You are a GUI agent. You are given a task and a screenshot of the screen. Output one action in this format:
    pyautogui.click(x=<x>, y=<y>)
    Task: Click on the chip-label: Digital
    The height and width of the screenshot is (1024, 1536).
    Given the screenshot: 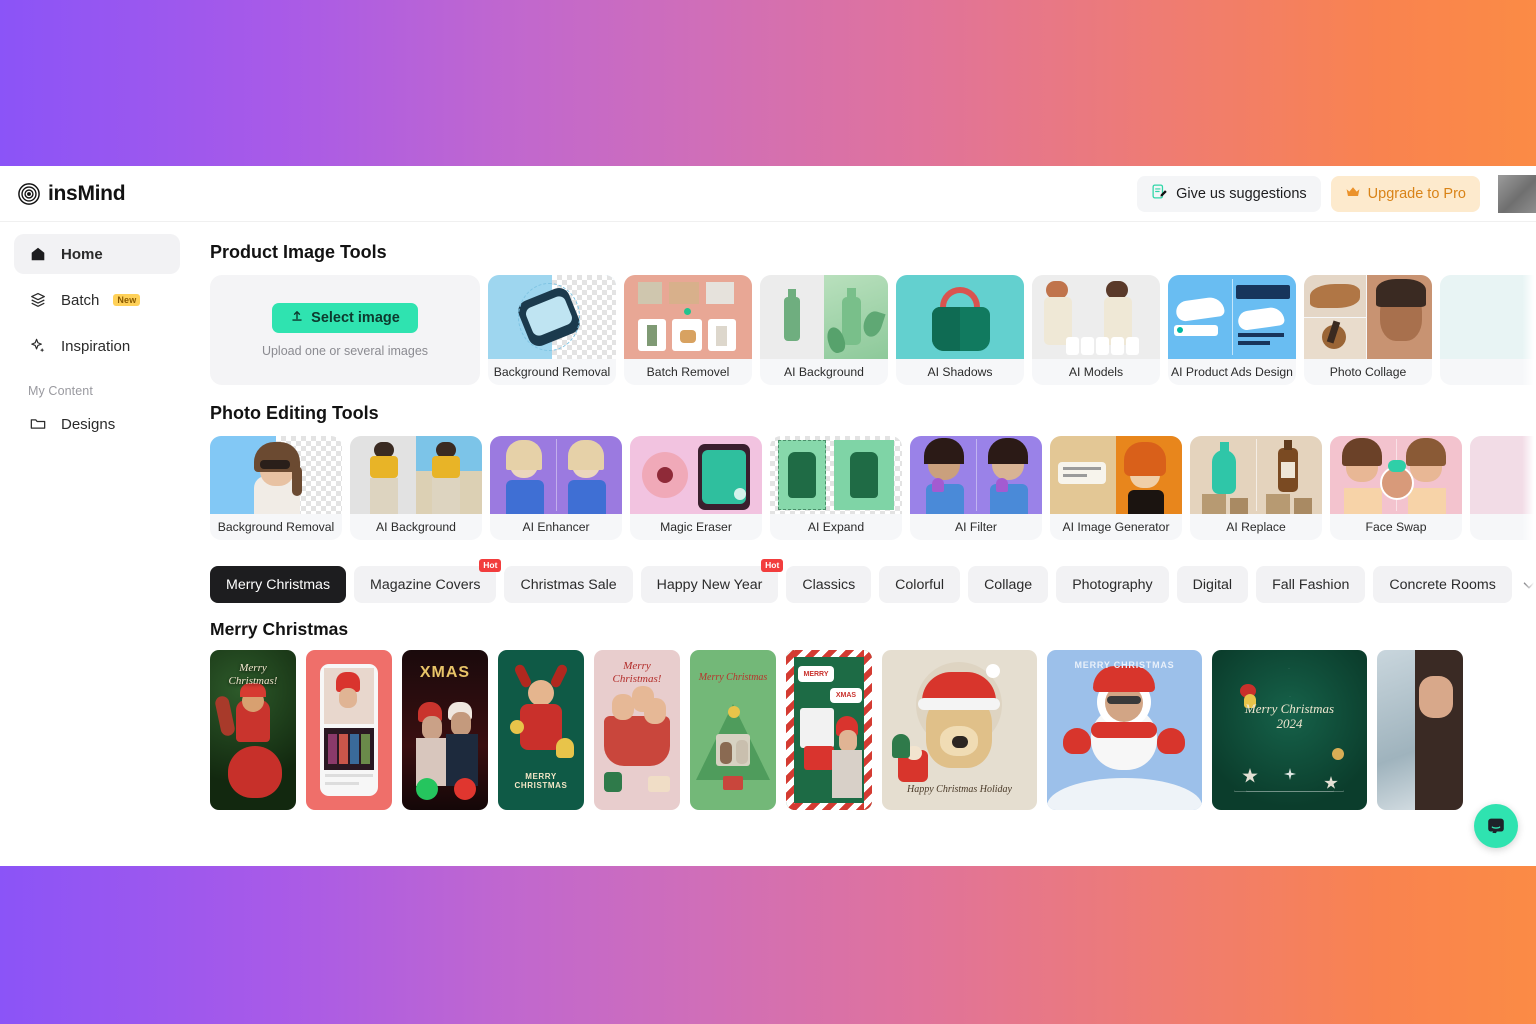 What is the action you would take?
    pyautogui.click(x=1212, y=584)
    